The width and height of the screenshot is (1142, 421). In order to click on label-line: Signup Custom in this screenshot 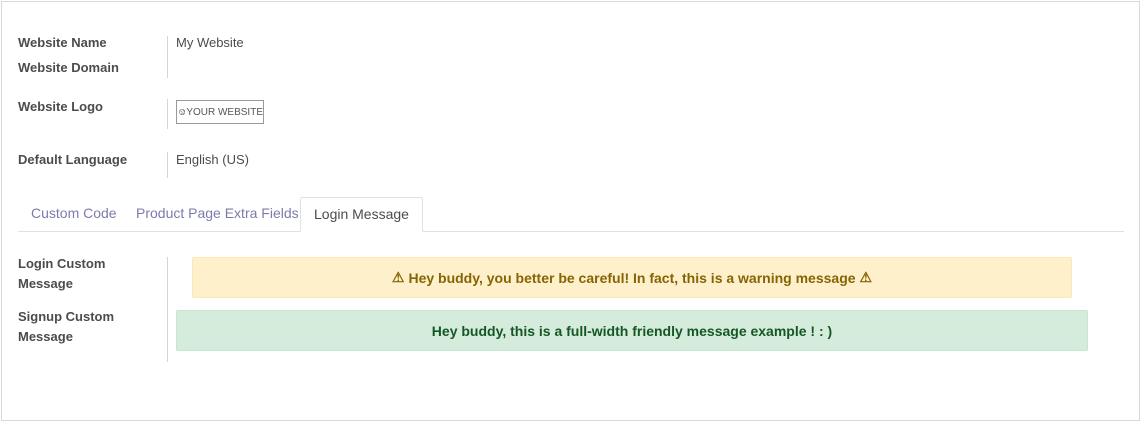, I will do `click(66, 316)`.